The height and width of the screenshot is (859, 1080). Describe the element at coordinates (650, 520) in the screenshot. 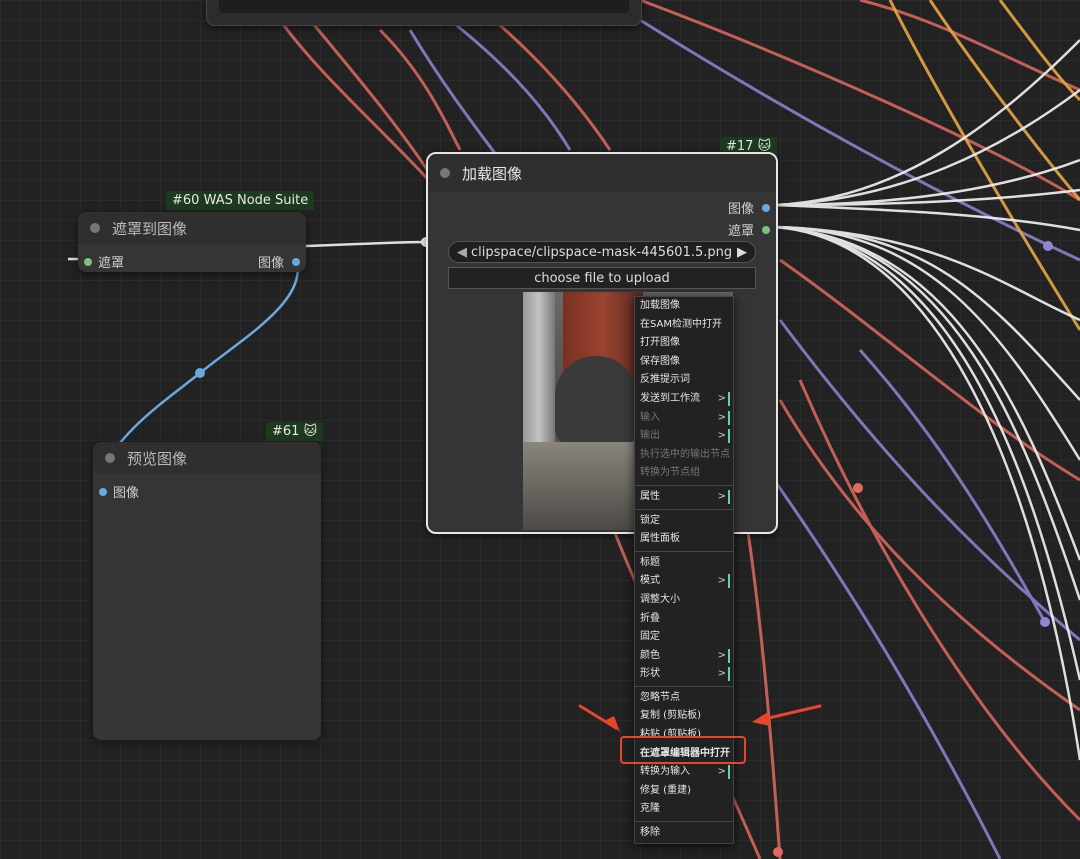

I see `menu-item-label: 锁定` at that location.